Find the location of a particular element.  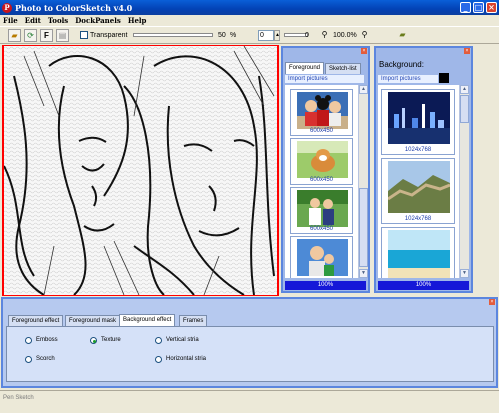

menu-edit: Edit is located at coordinates (33, 20).